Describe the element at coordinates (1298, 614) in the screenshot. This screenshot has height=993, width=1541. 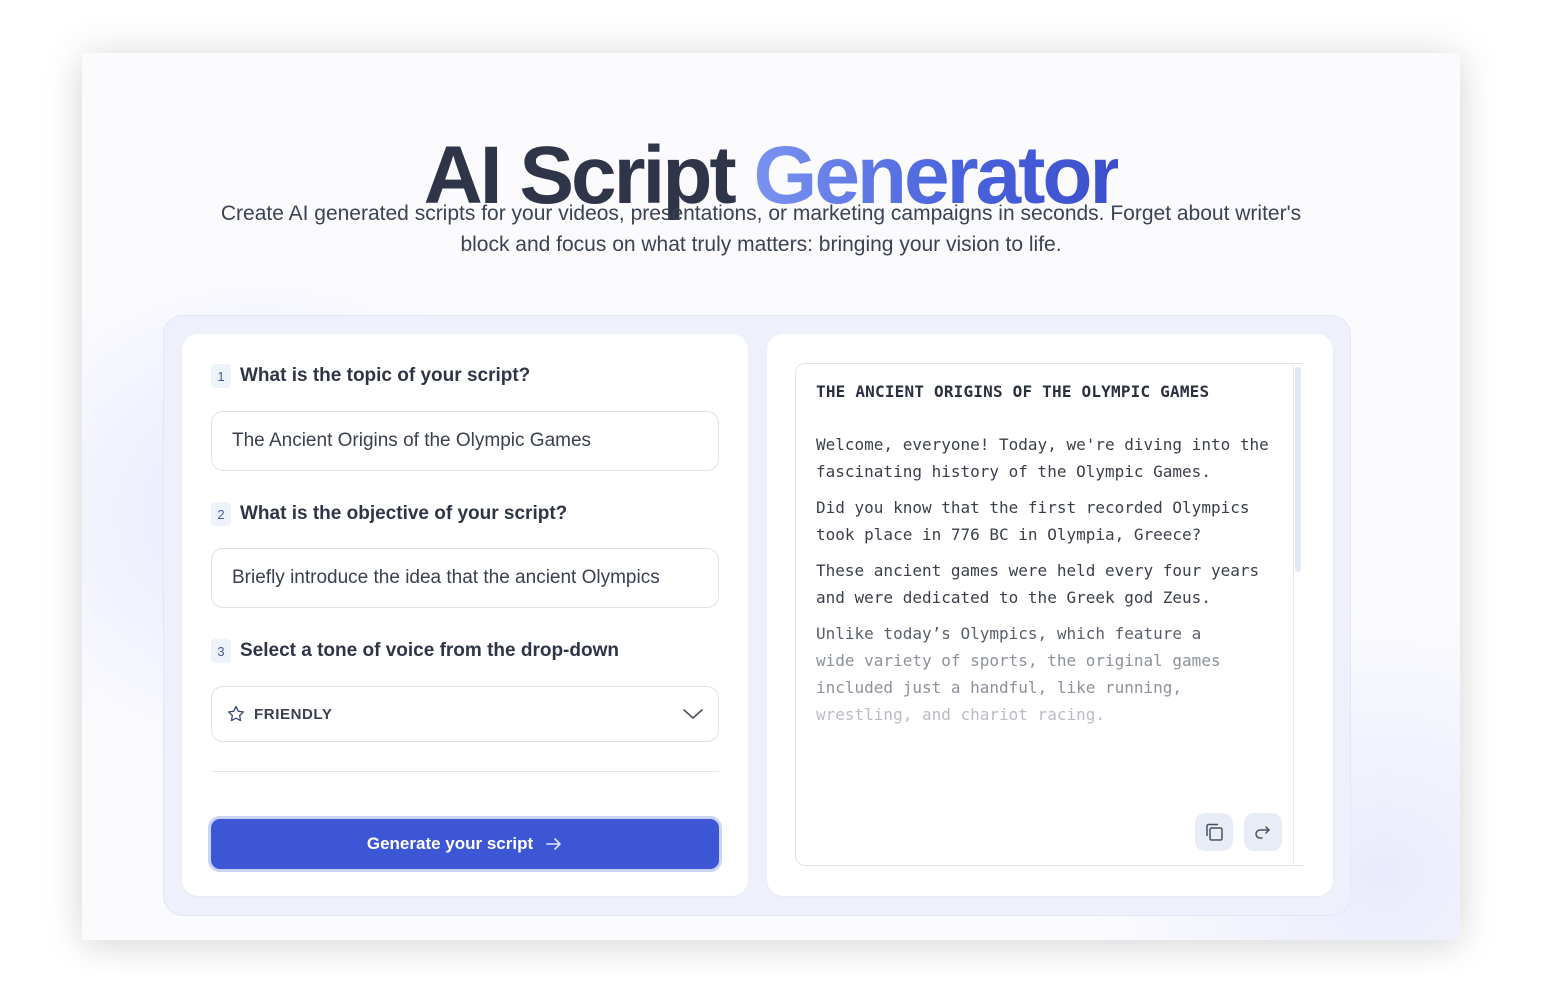
I see `script-scrollbar` at that location.